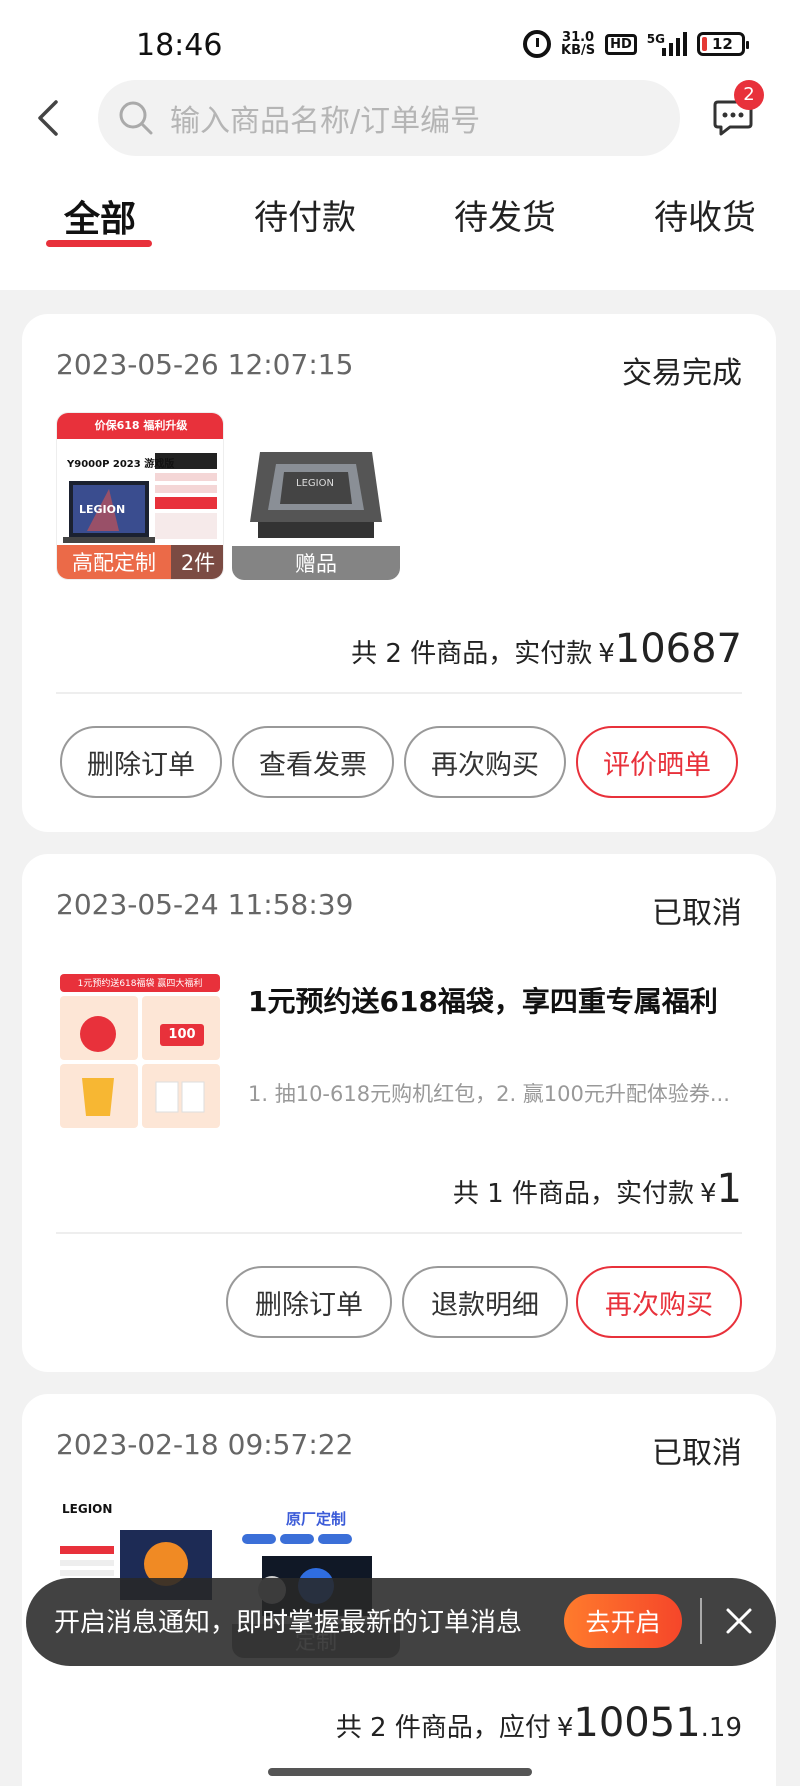 Image resolution: width=800 pixels, height=1786 pixels. I want to click on alarm-icon, so click(537, 44).